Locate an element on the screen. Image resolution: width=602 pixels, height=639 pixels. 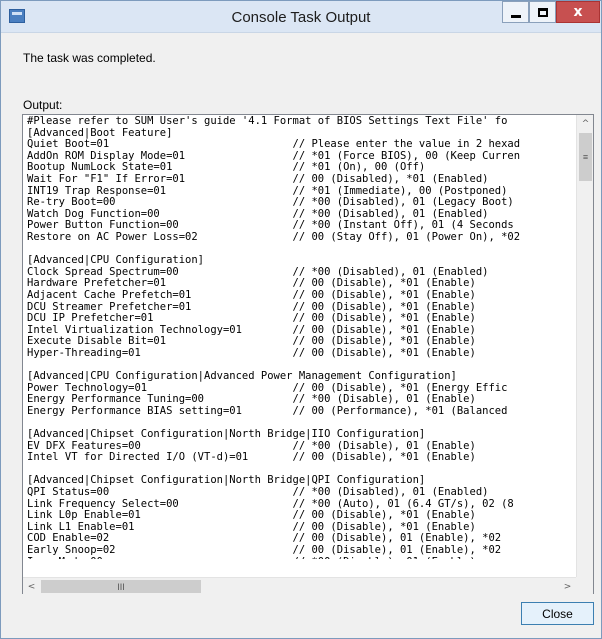
scroll-right-arrow-icon: > is located at coordinates (567, 586).